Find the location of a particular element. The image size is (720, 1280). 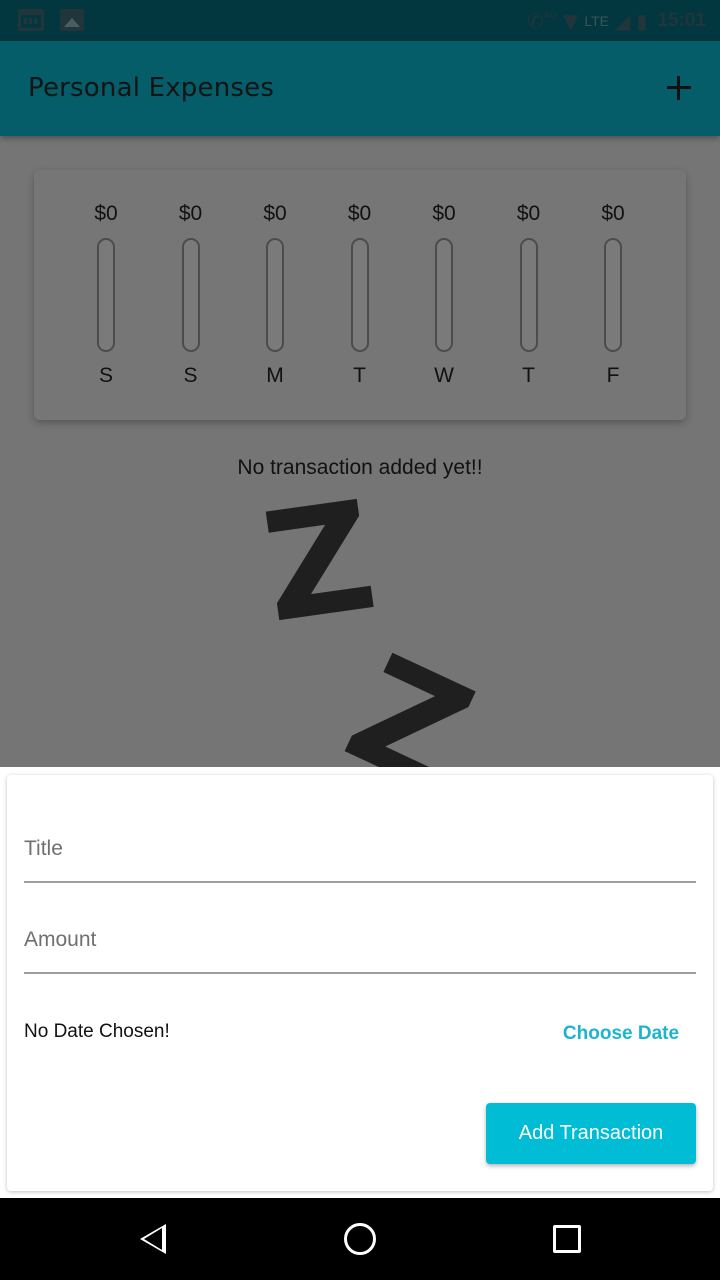

sleeping-z-glyph: Z is located at coordinates (319, 563).